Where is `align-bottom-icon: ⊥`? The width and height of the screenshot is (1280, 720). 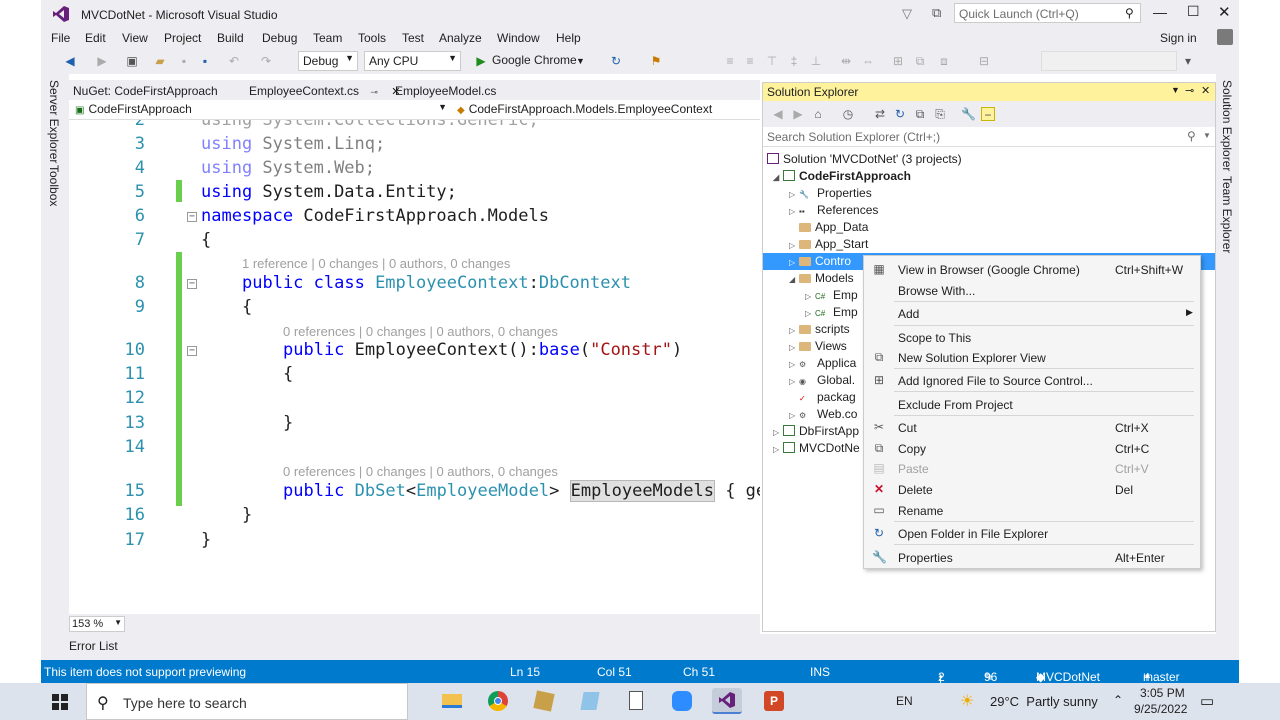
align-bottom-icon: ⊥ is located at coordinates (816, 61).